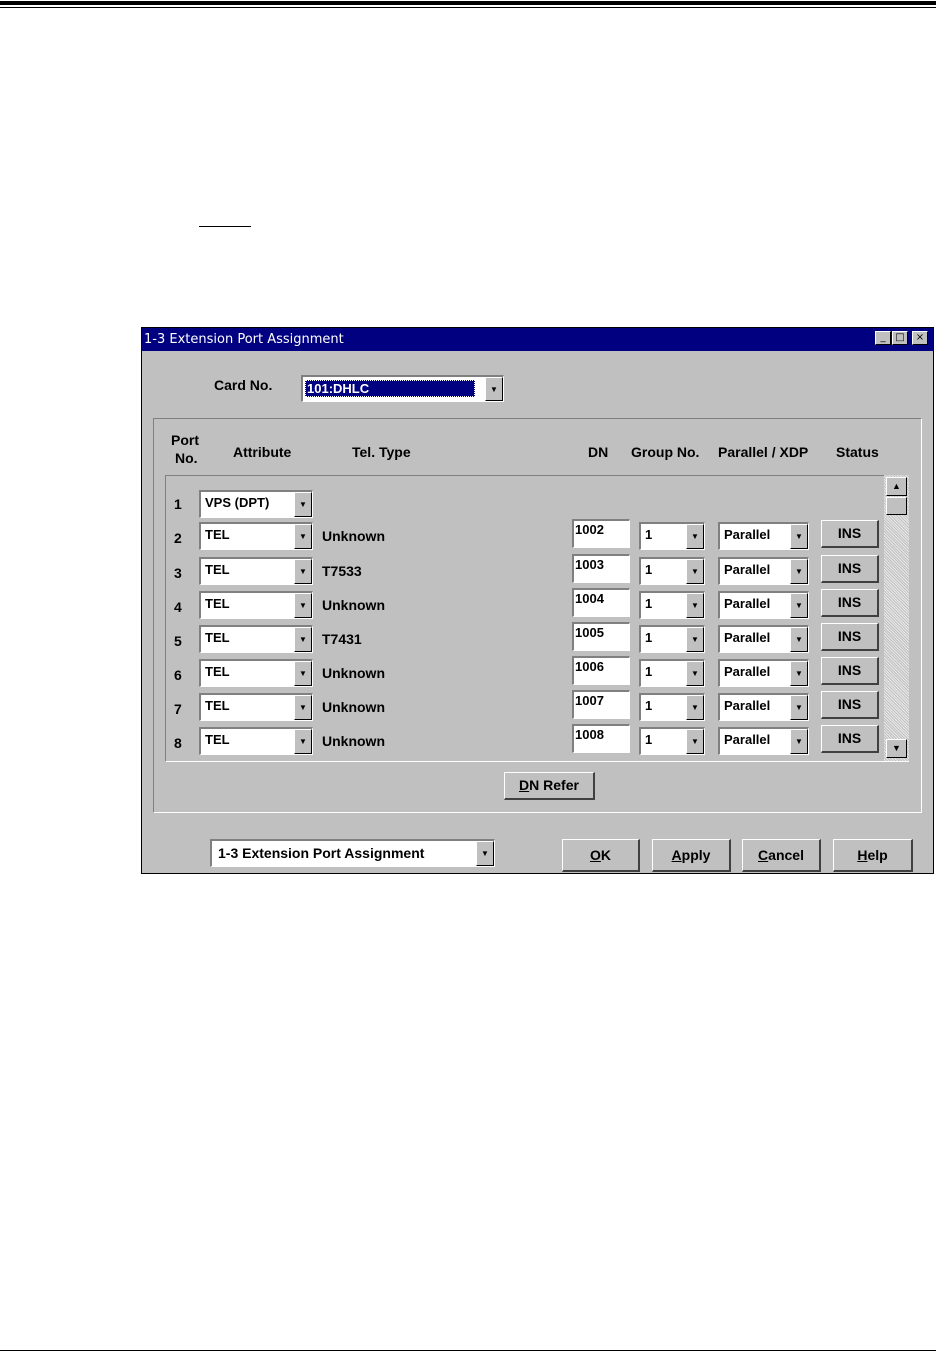  Describe the element at coordinates (896, 618) in the screenshot. I see `port-list-scrollbar: ▲ ▼` at that location.